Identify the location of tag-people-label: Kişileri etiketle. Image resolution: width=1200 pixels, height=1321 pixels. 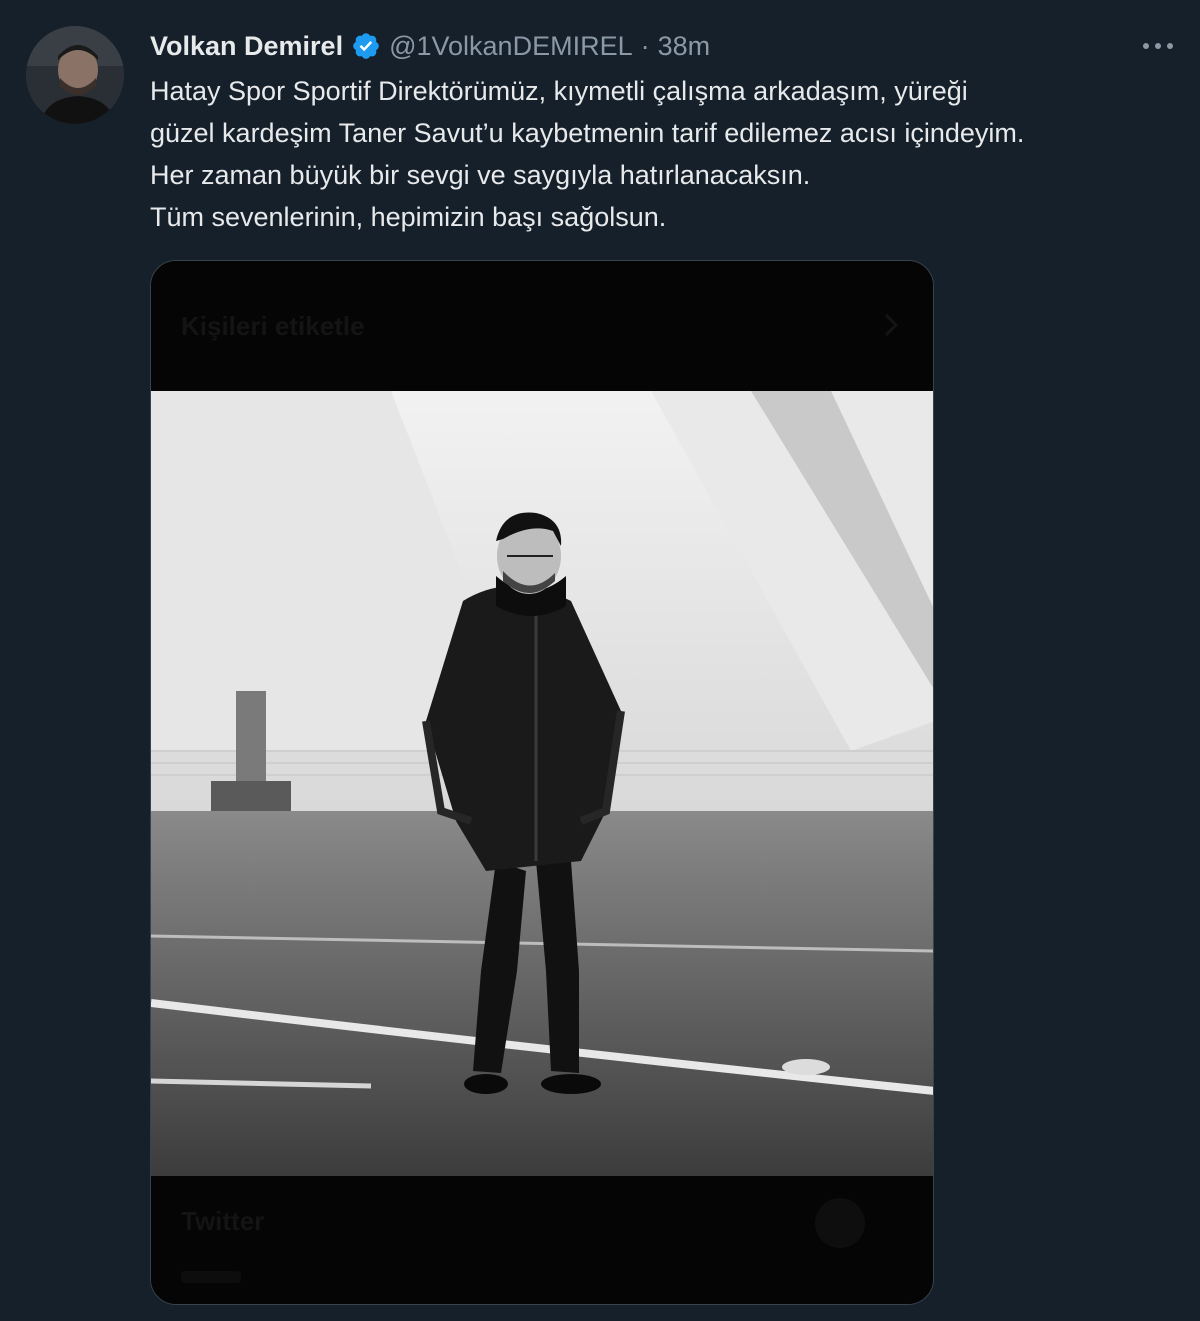
(273, 326).